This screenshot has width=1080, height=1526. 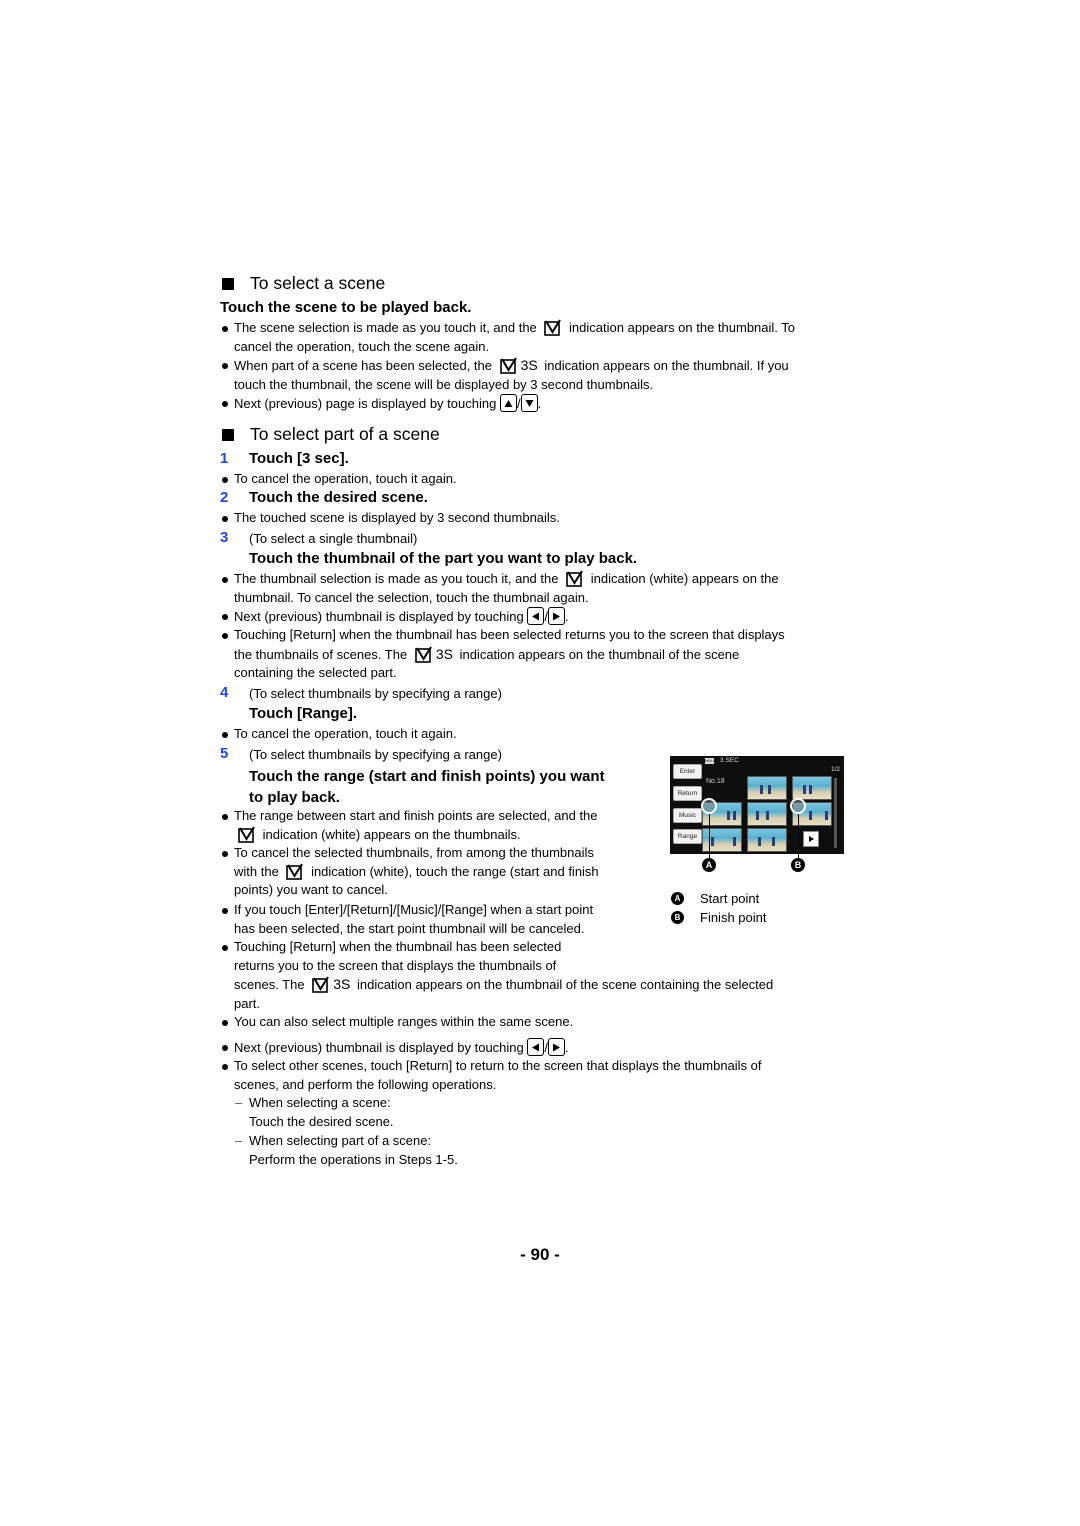 I want to click on step-number: 3, so click(x=224, y=537).